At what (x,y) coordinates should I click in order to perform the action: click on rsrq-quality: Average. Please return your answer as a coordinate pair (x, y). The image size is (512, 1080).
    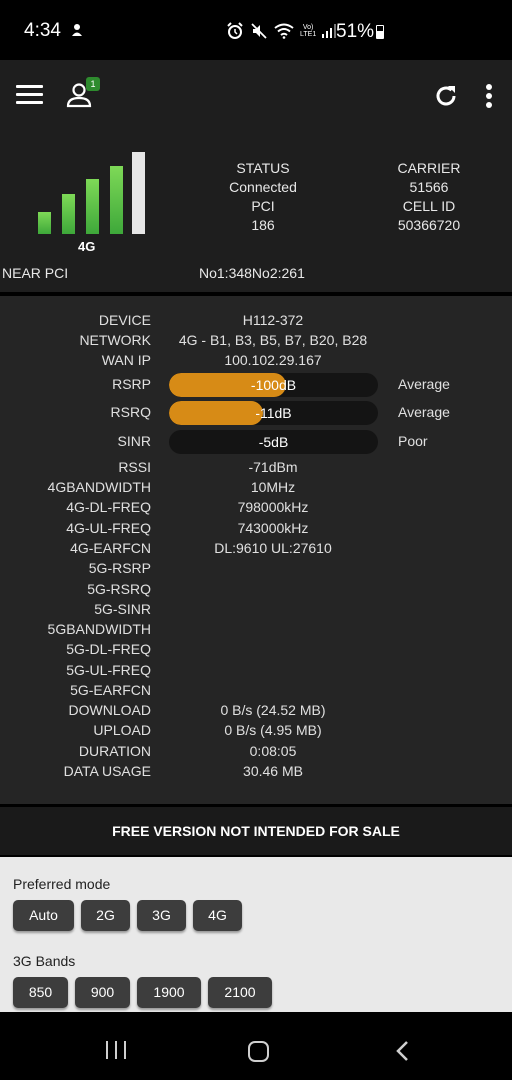
    Looking at the image, I should click on (424, 412).